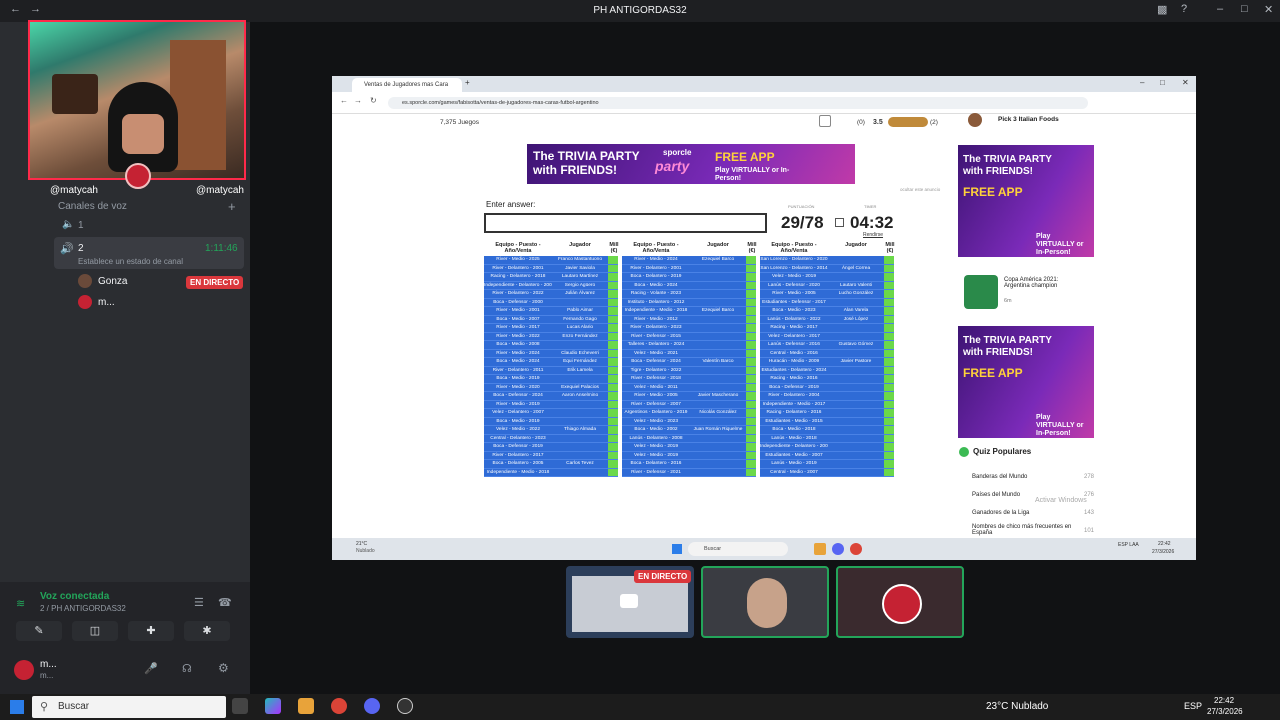  I want to click on quiz-row: Velez - Medio - 2021, so click(689, 353).